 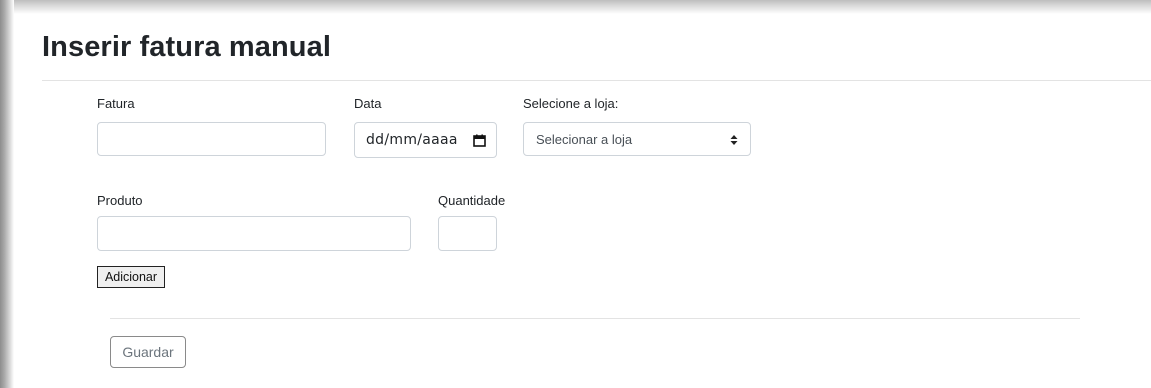 I want to click on date-input: dd/mm/aaaa, so click(x=425, y=140).